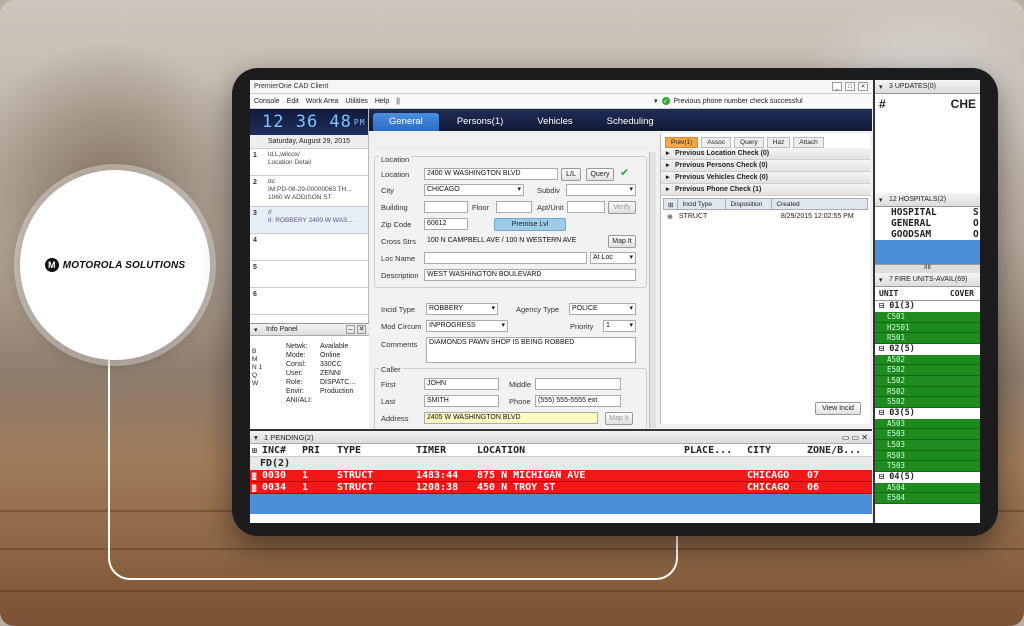 The image size is (1024, 626). What do you see at coordinates (293, 101) in the screenshot?
I see `menu-edit: Edit` at bounding box center [293, 101].